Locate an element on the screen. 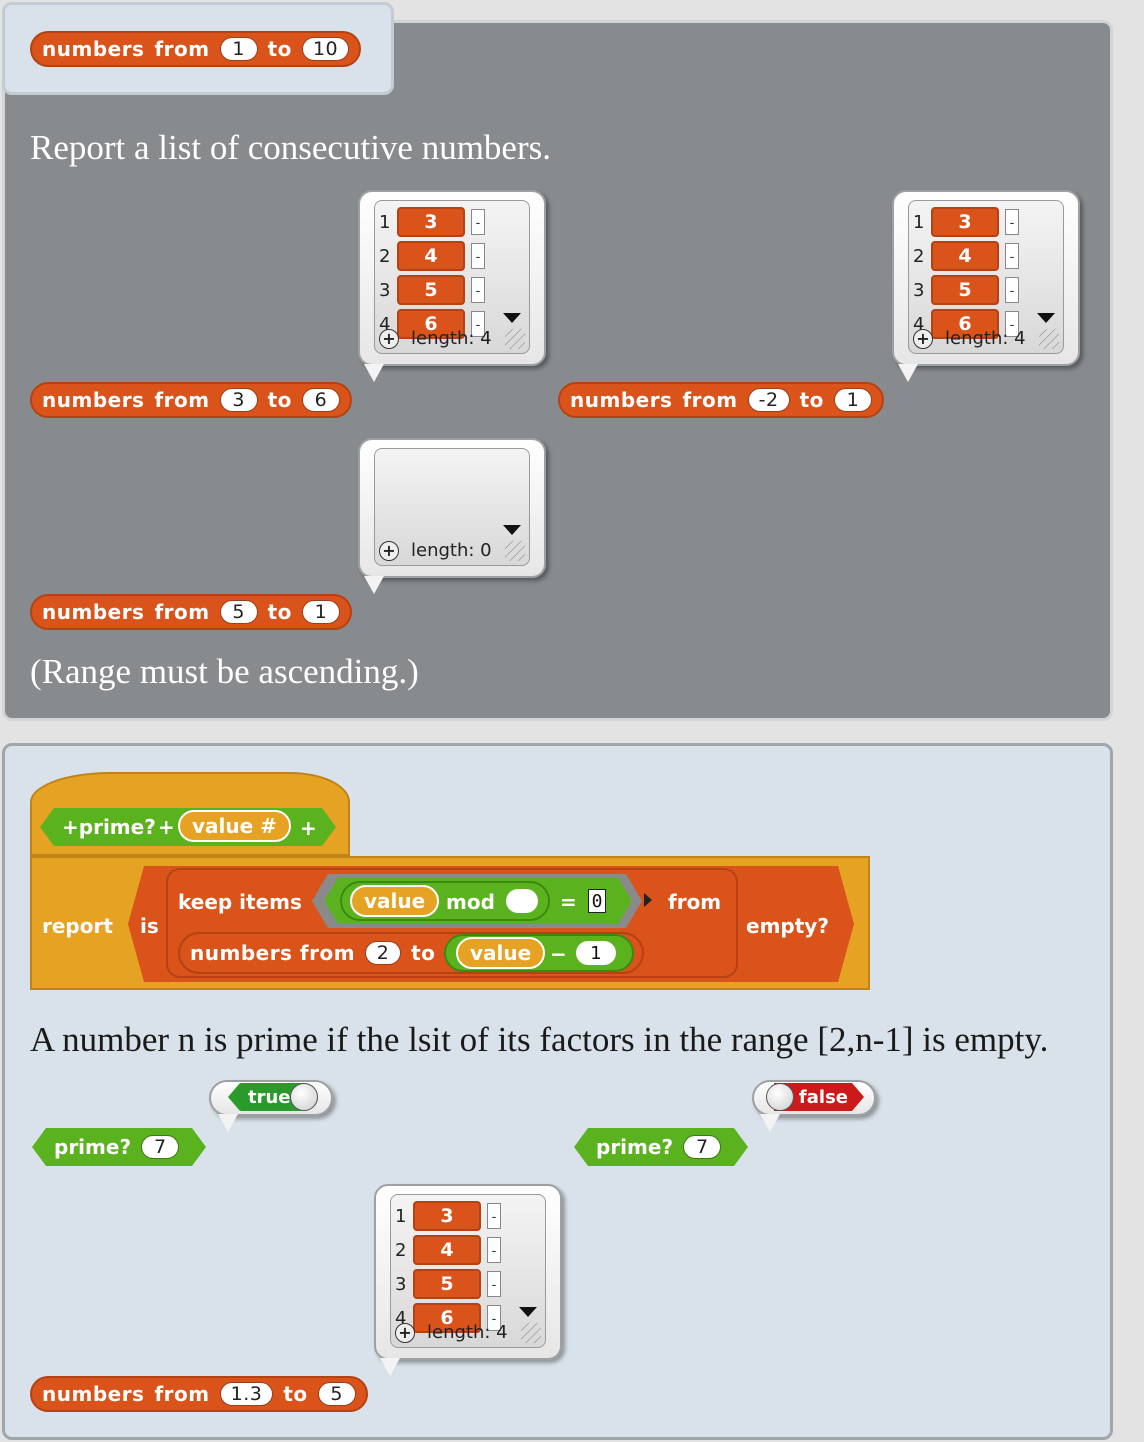  from-slot: 2 is located at coordinates (383, 953).